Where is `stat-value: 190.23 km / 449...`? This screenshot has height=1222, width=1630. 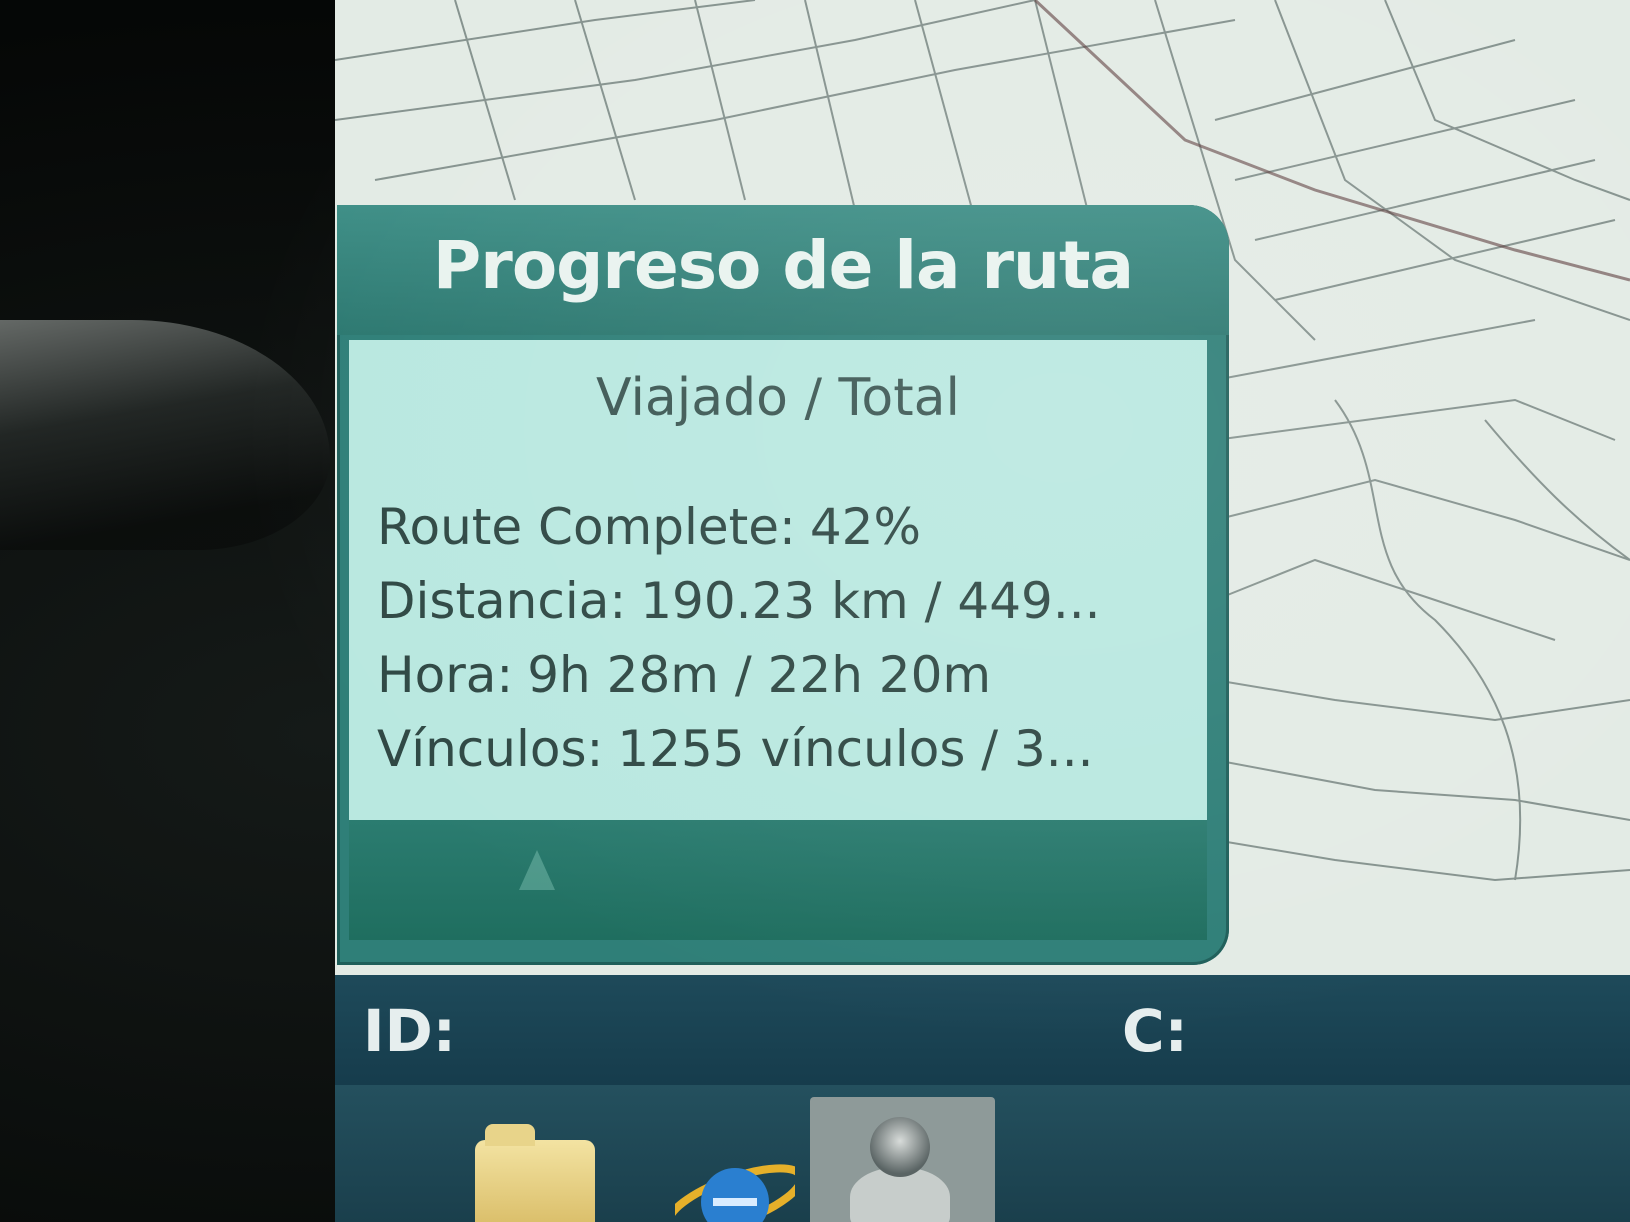 stat-value: 190.23 km / 449... is located at coordinates (870, 601).